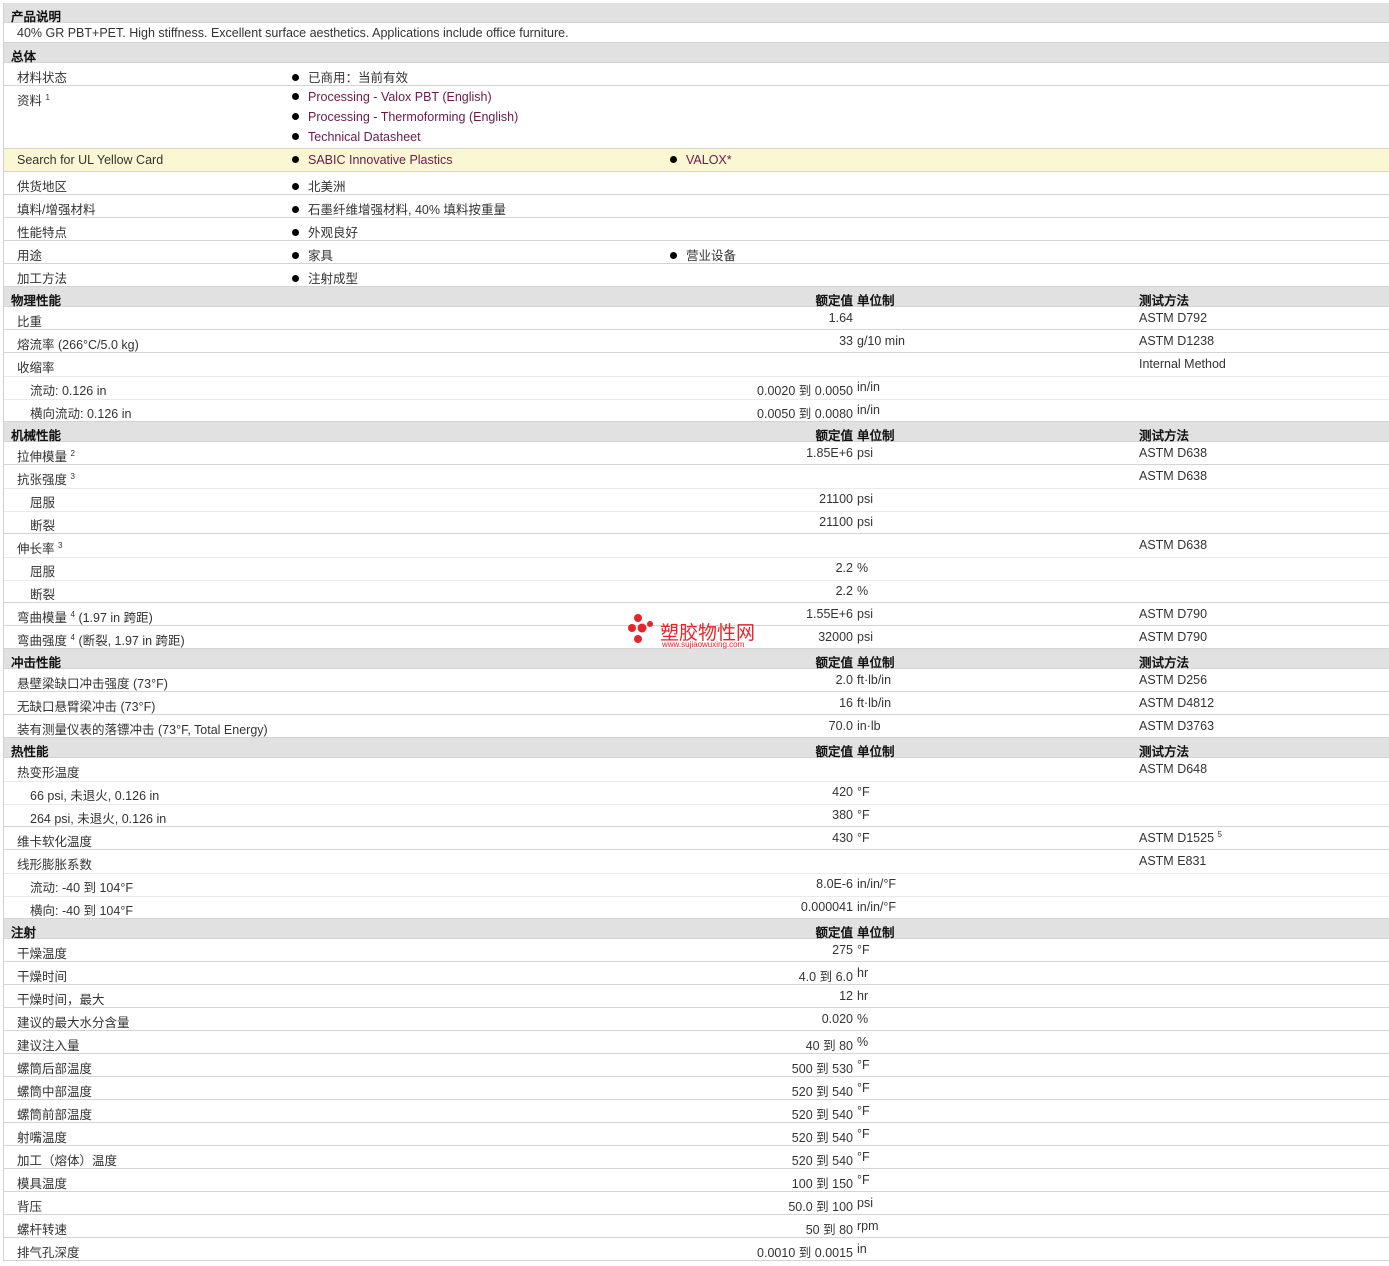  I want to click on property-label: 射嘴温度, so click(42, 1136).